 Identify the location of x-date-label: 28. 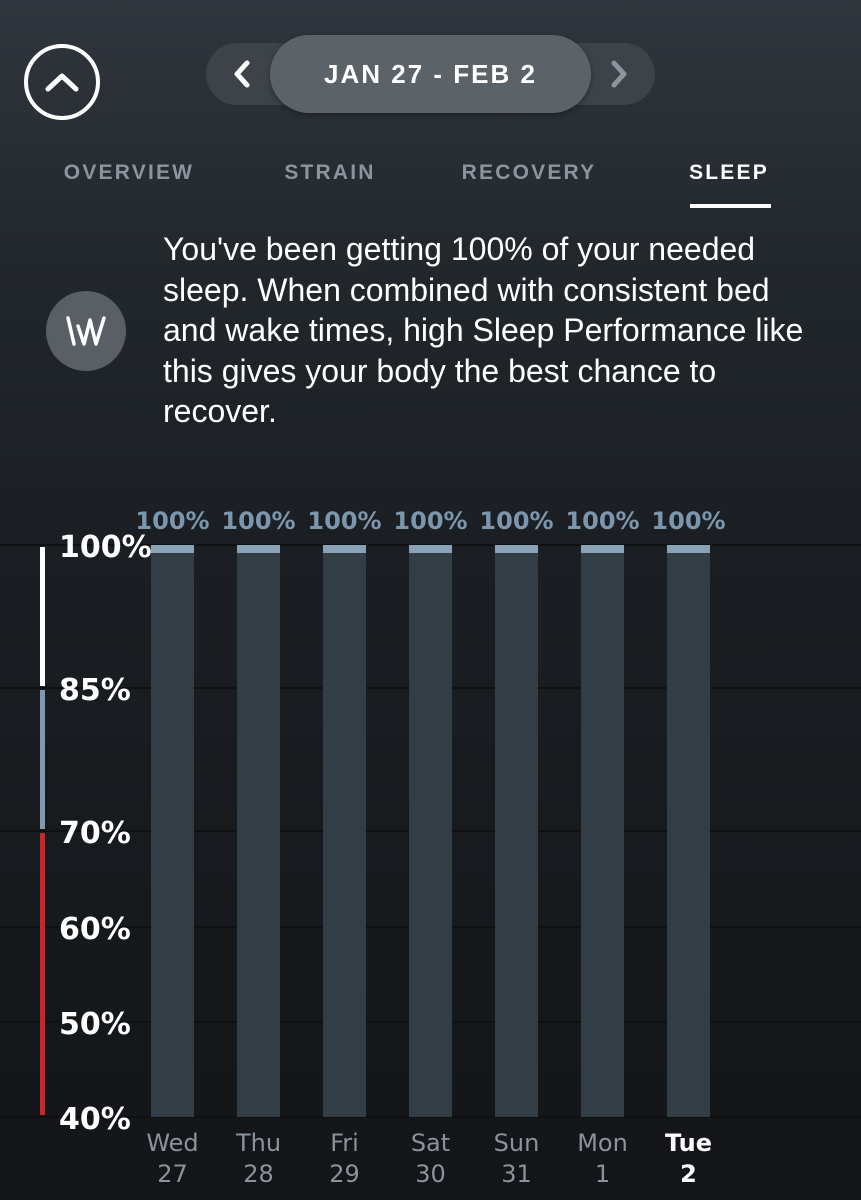
(258, 1174).